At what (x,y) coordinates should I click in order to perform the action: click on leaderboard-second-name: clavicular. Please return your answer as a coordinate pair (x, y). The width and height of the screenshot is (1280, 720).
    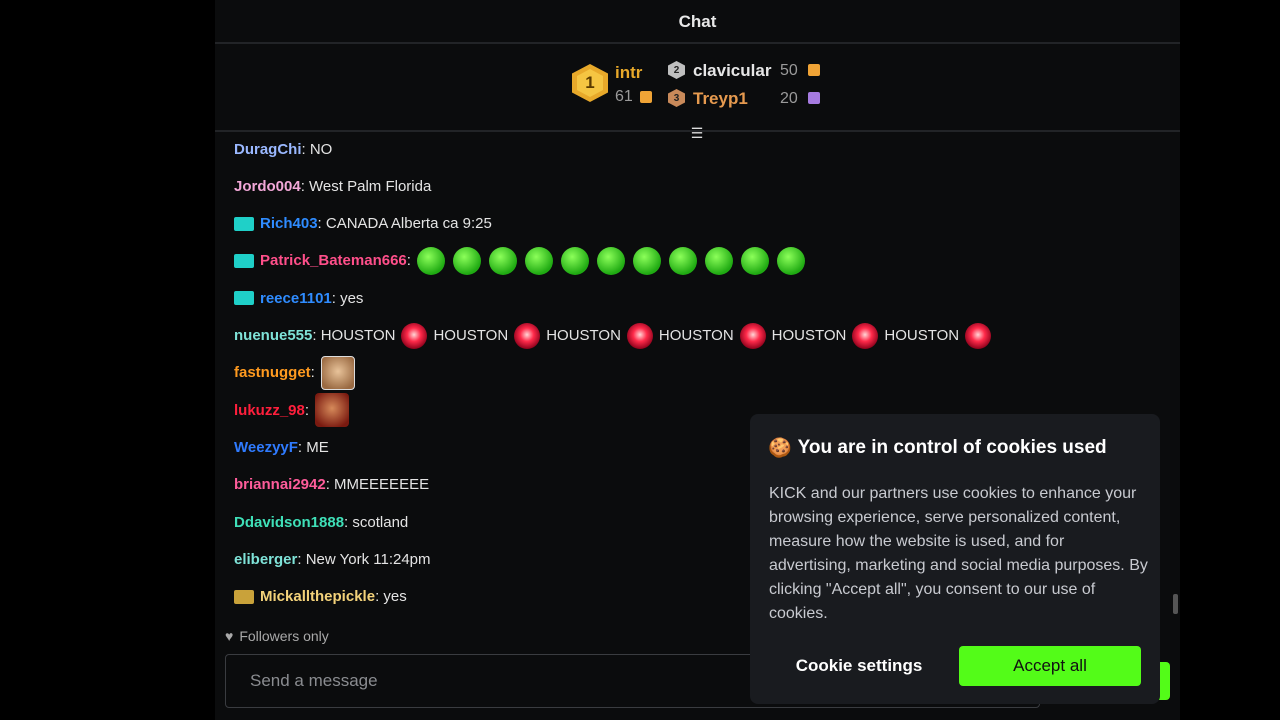
    Looking at the image, I should click on (732, 71).